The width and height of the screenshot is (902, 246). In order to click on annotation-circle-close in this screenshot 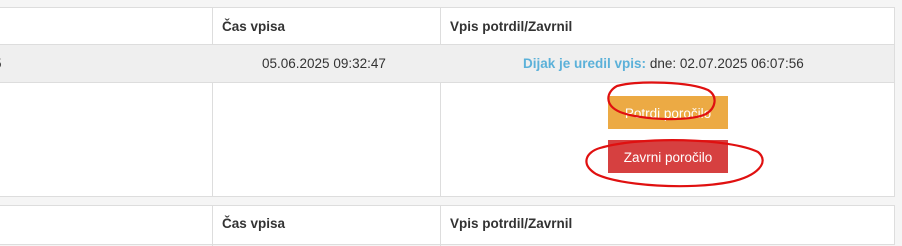, I will do `click(674, 163)`.